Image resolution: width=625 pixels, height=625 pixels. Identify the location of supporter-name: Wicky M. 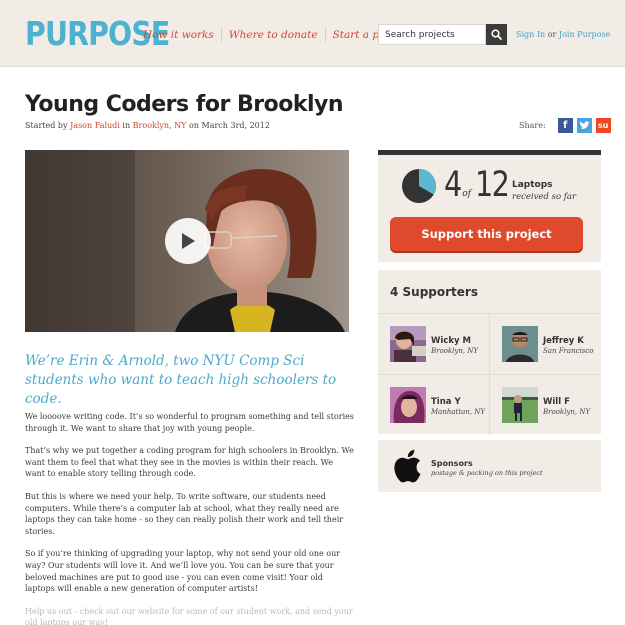
(451, 341).